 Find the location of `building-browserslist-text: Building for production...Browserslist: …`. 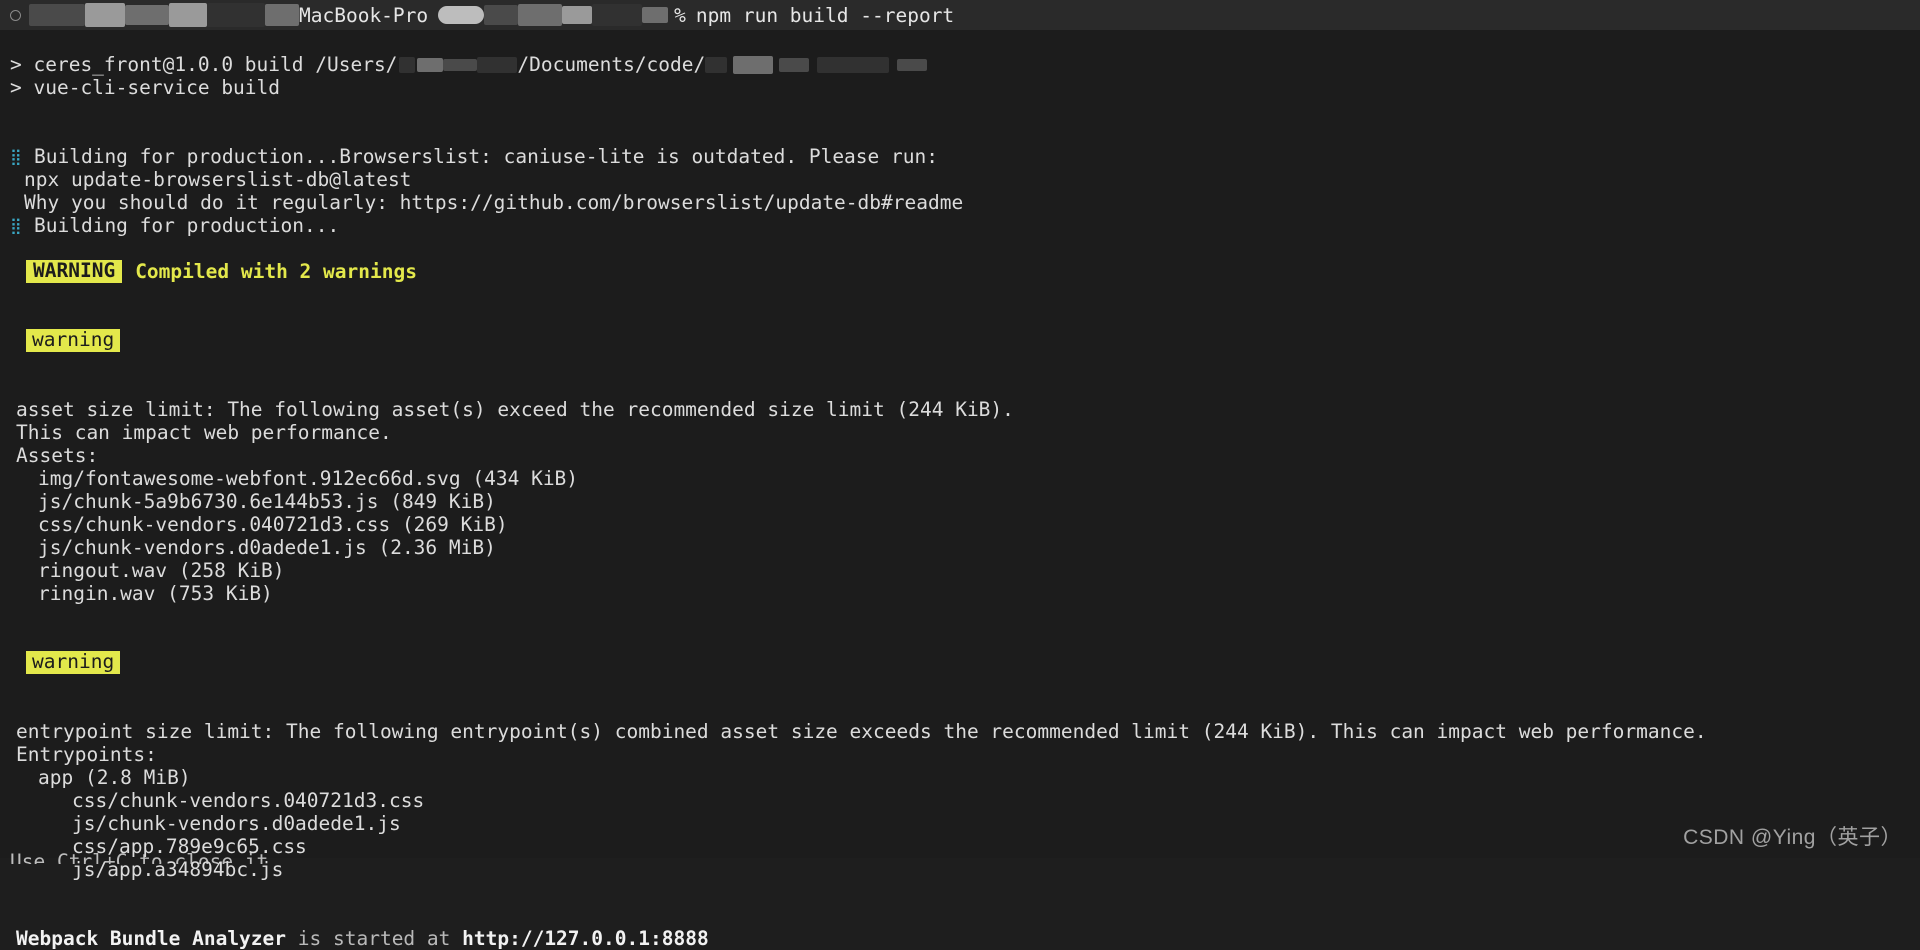

building-browserslist-text: Building for production...Browserslist: … is located at coordinates (486, 156).